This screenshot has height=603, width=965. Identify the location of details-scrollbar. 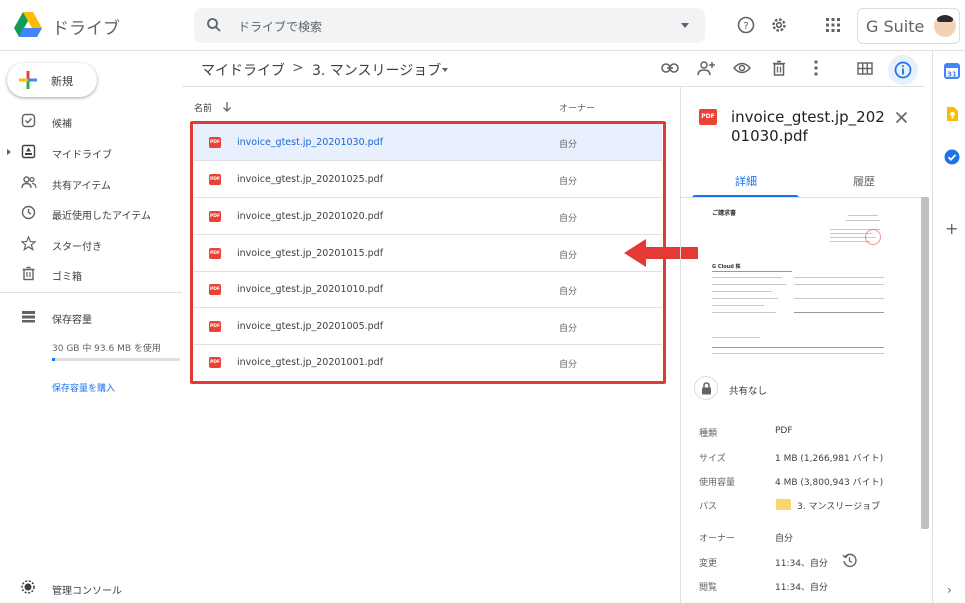
(925, 363).